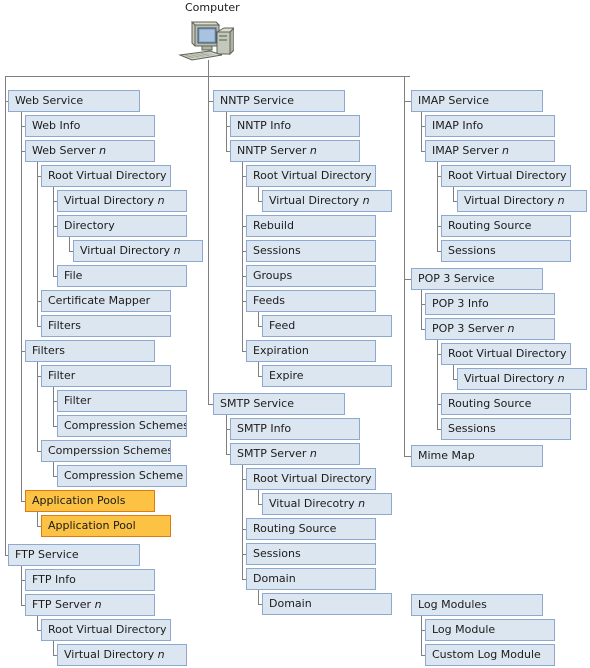 The width and height of the screenshot is (590, 668). Describe the element at coordinates (506, 251) in the screenshot. I see `node-imap-sessions: Sessions` at that location.